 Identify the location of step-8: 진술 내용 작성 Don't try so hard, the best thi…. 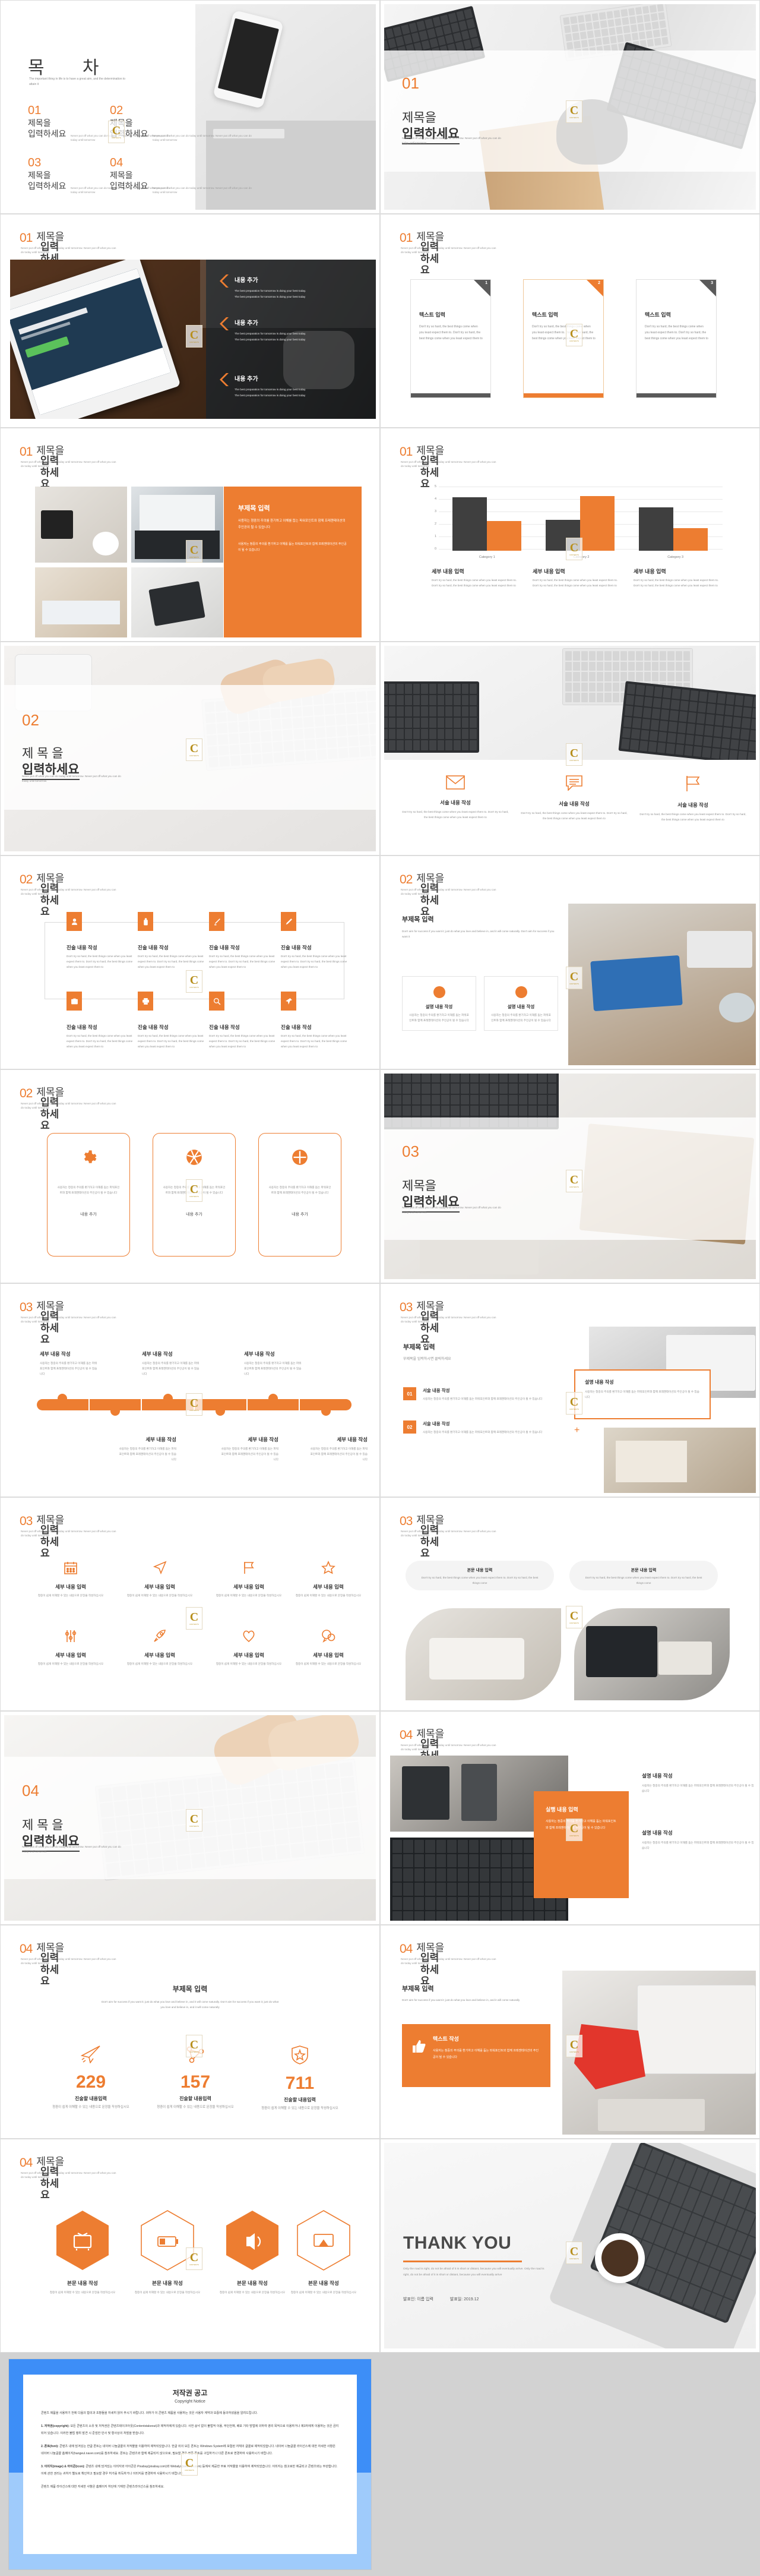
(317, 1021).